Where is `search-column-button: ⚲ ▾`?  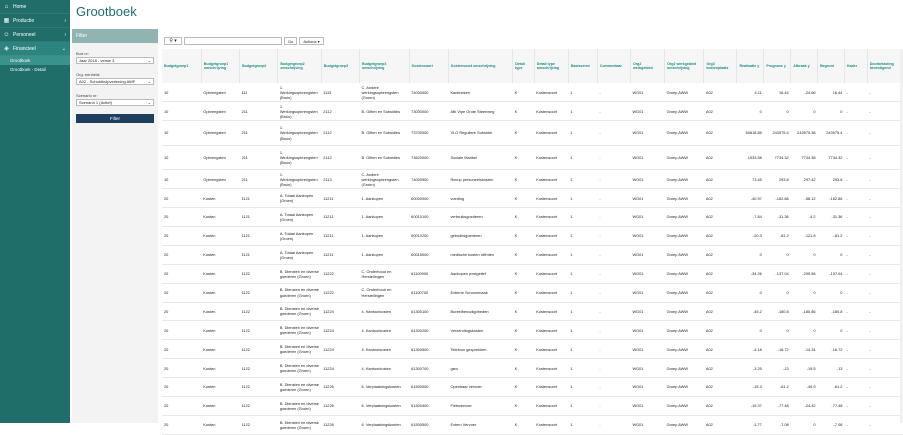 search-column-button: ⚲ ▾ is located at coordinates (173, 41).